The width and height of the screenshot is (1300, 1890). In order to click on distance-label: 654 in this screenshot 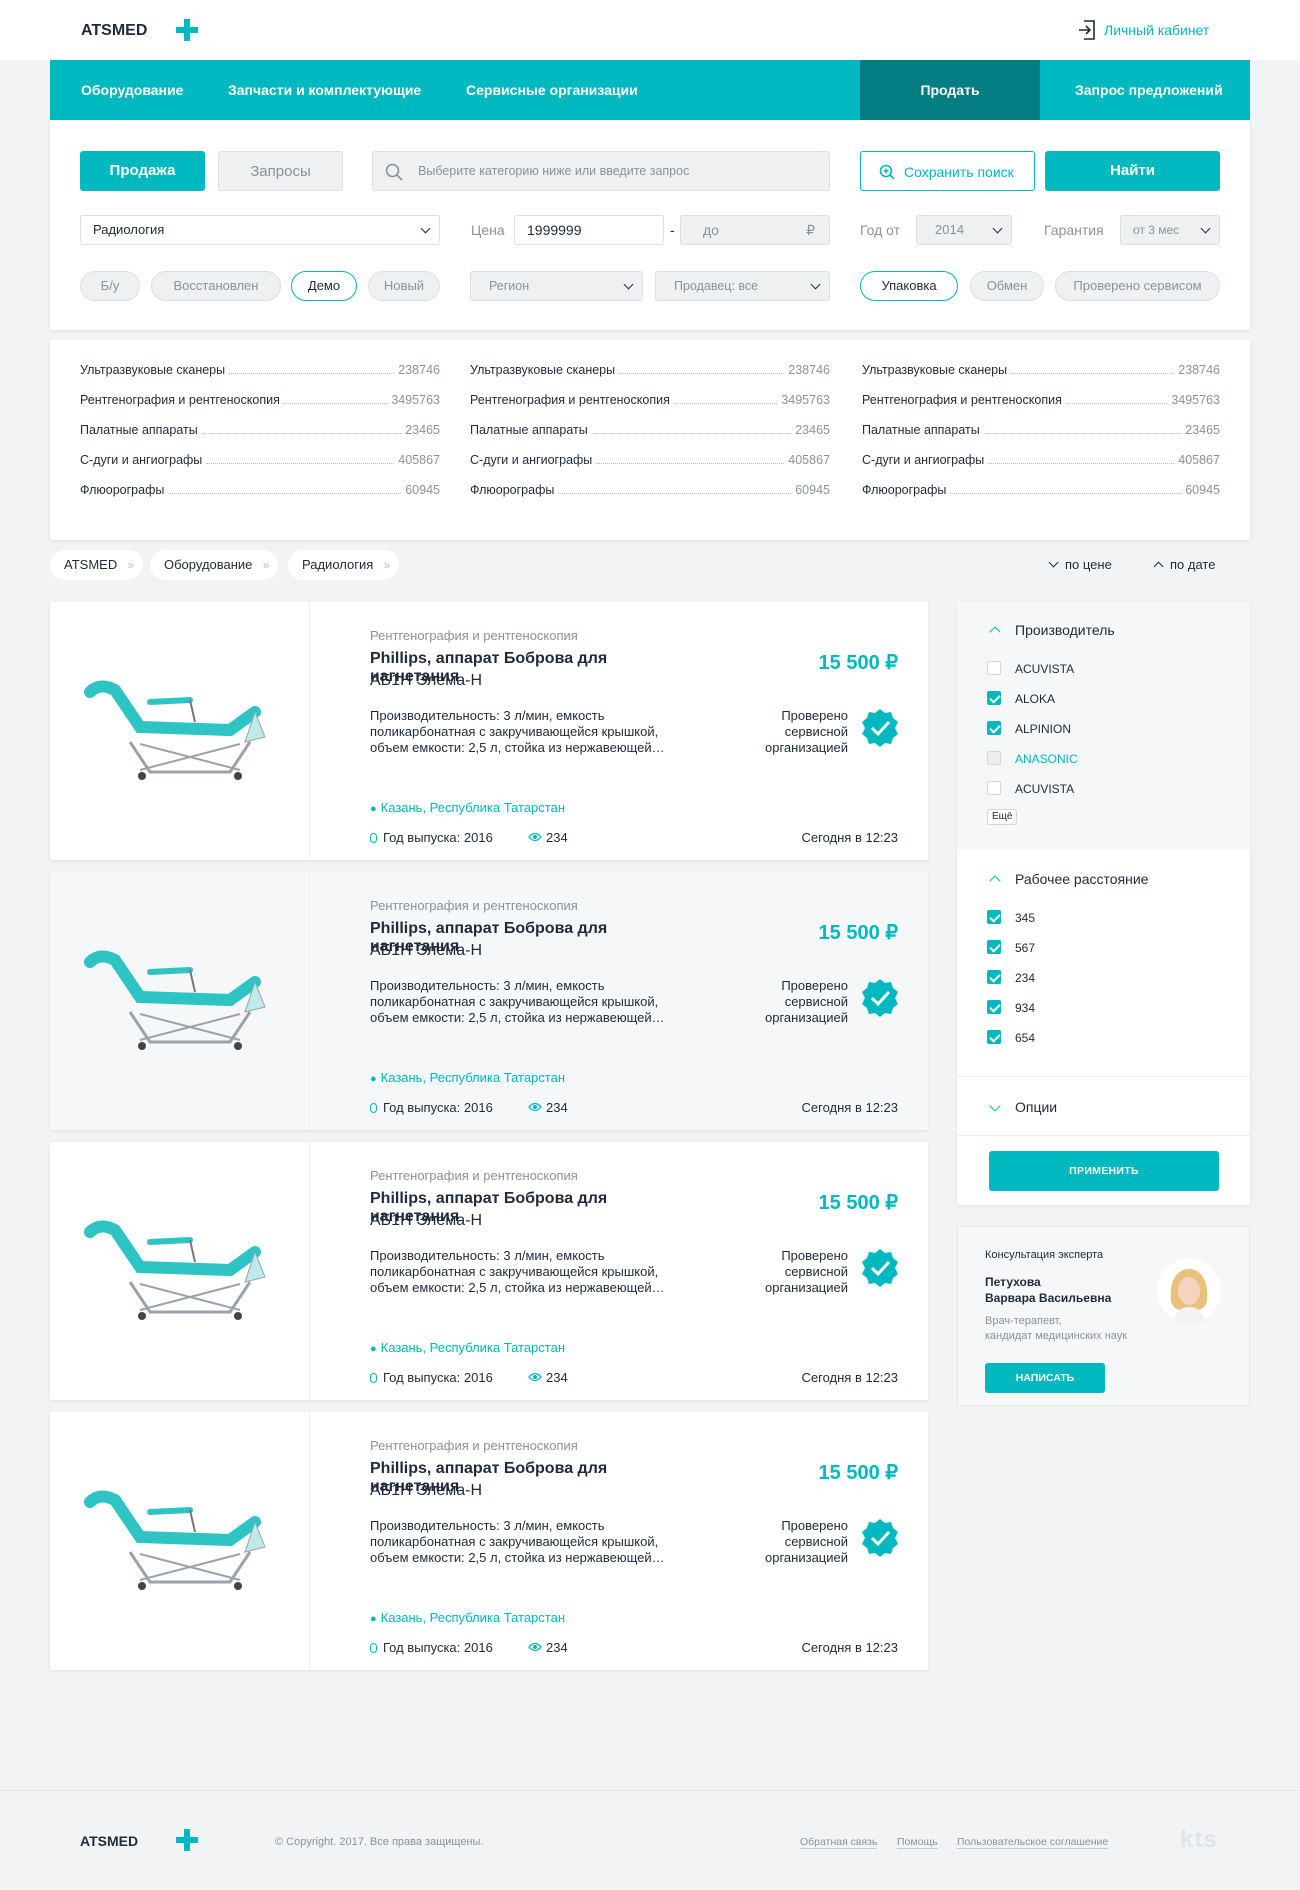, I will do `click(1025, 1038)`.